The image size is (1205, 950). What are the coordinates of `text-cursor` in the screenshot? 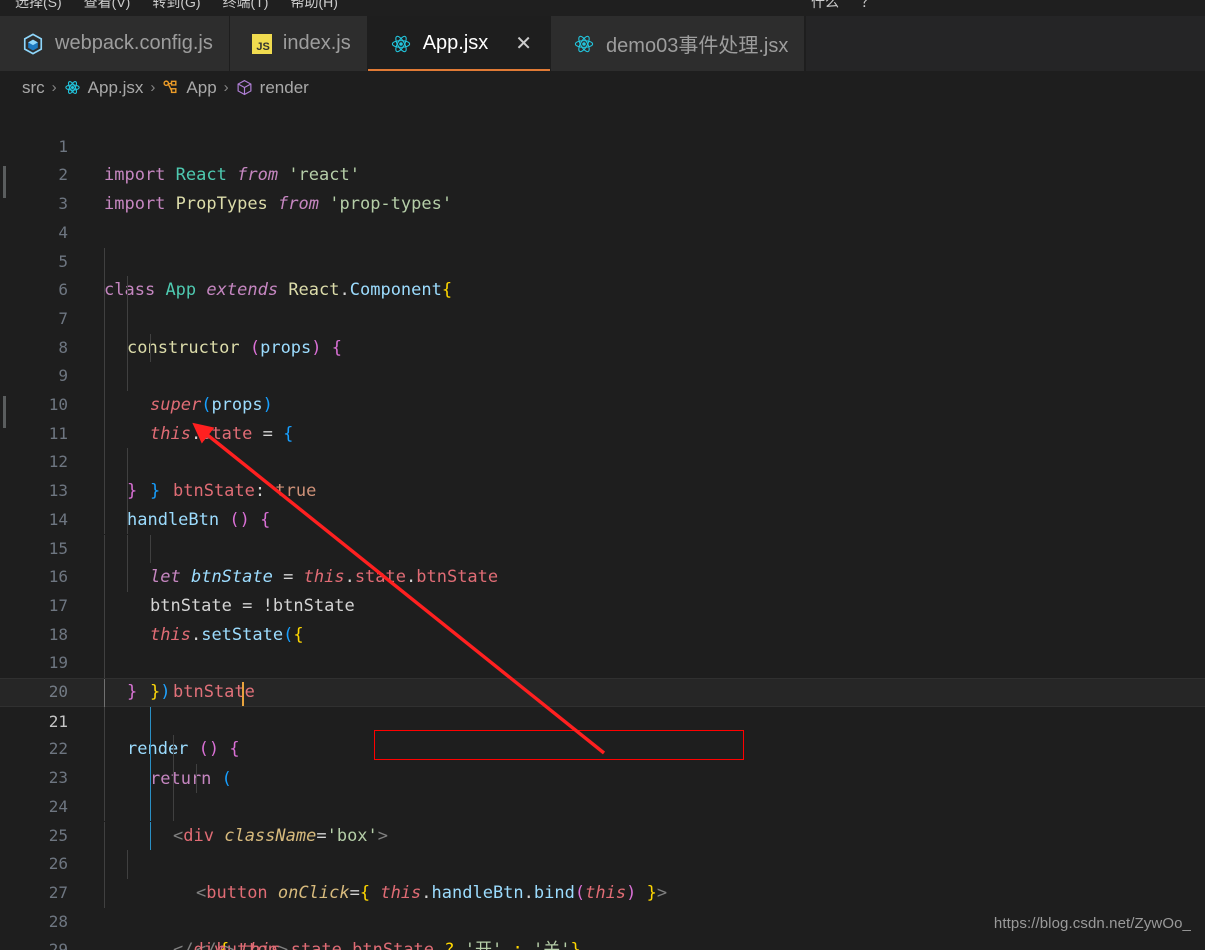 It's located at (243, 694).